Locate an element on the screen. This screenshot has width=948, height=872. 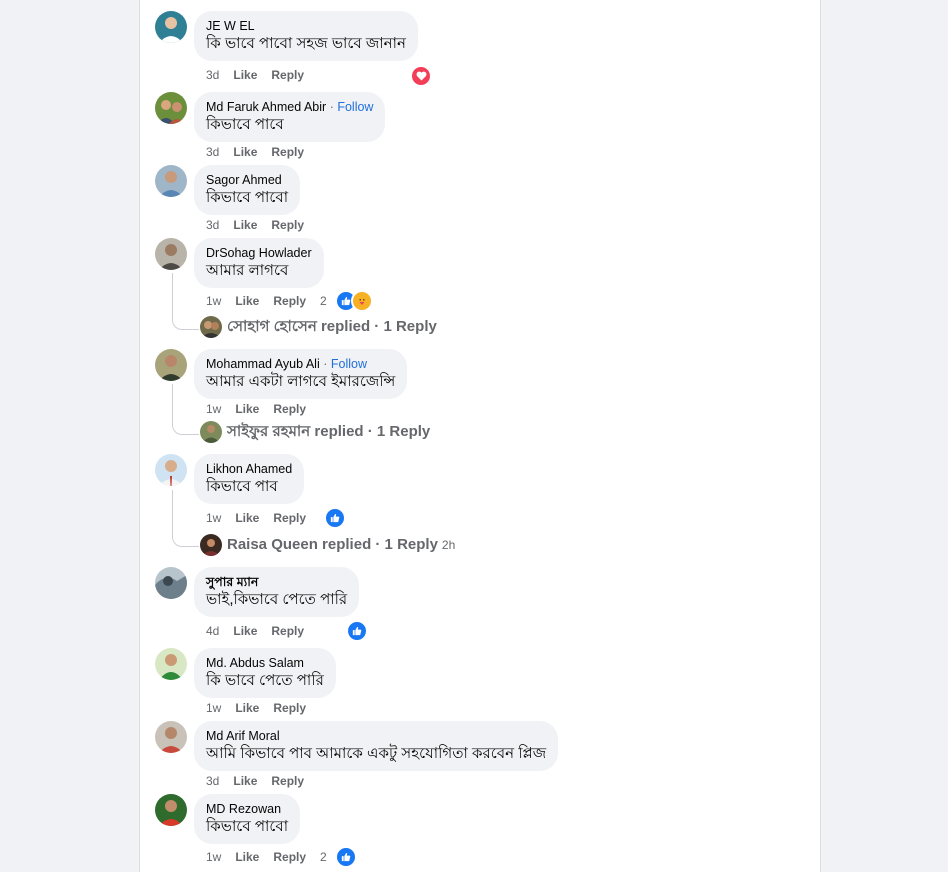
comment-author: Mohammad Ayub Ali is located at coordinates (263, 364).